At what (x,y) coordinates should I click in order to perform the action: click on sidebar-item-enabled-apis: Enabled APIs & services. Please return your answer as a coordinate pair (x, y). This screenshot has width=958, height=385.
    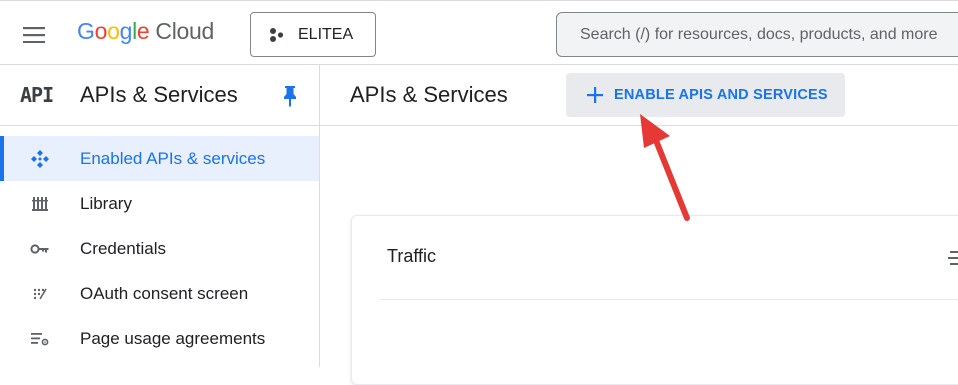
    Looking at the image, I should click on (159, 158).